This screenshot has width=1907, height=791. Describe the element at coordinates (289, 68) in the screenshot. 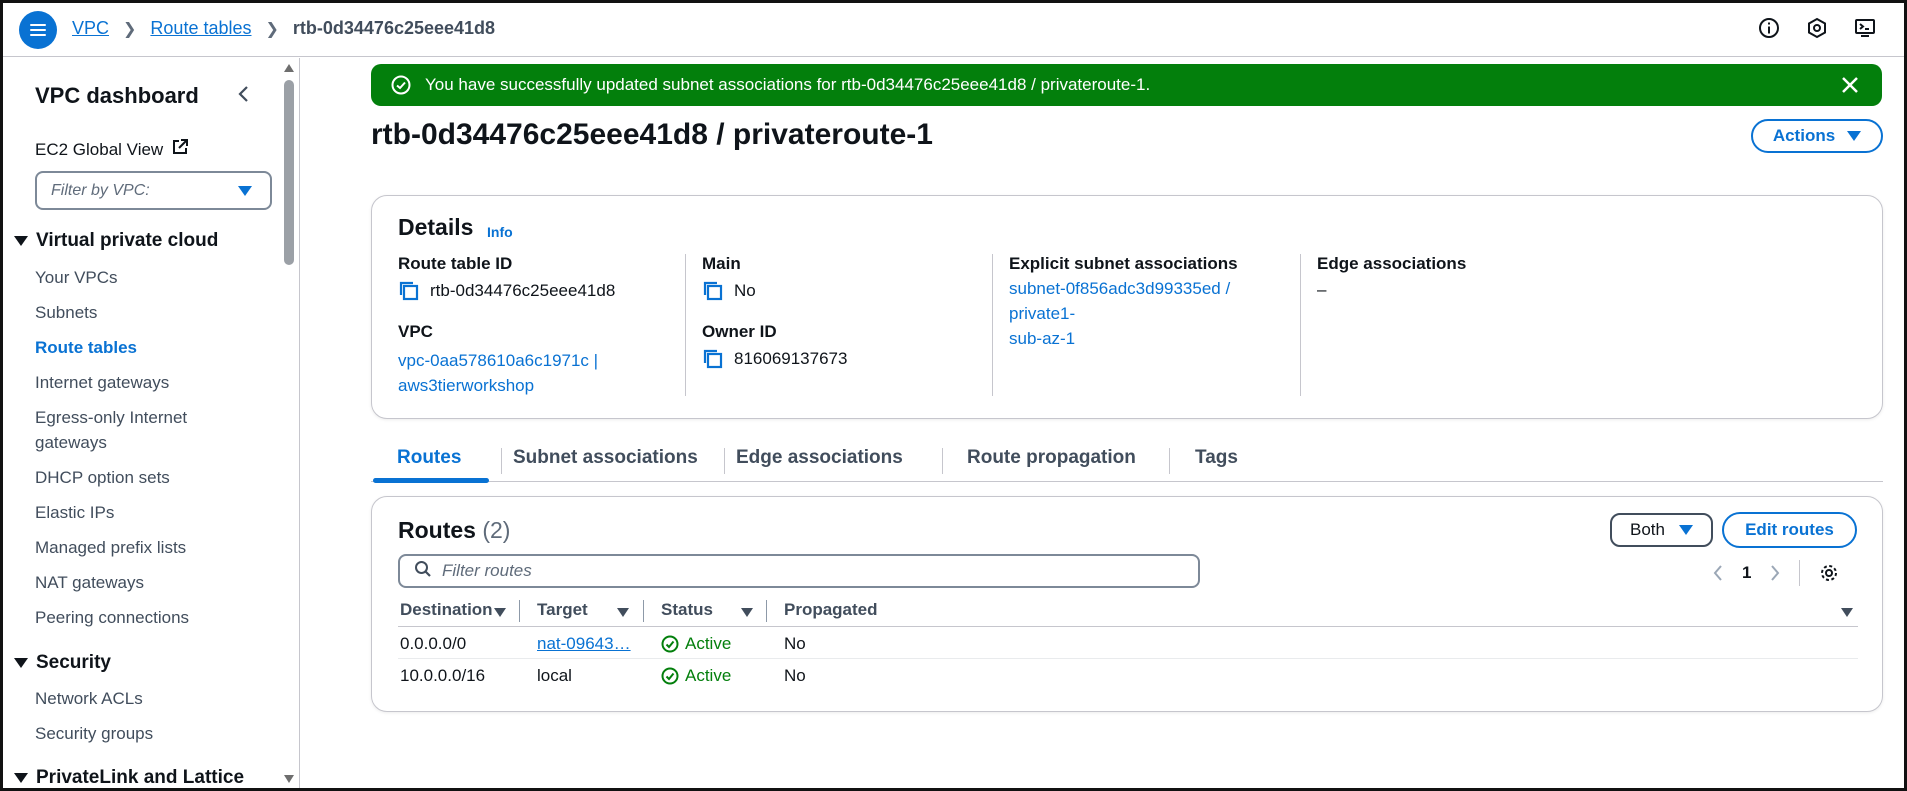

I see `scroll-up-icon` at that location.